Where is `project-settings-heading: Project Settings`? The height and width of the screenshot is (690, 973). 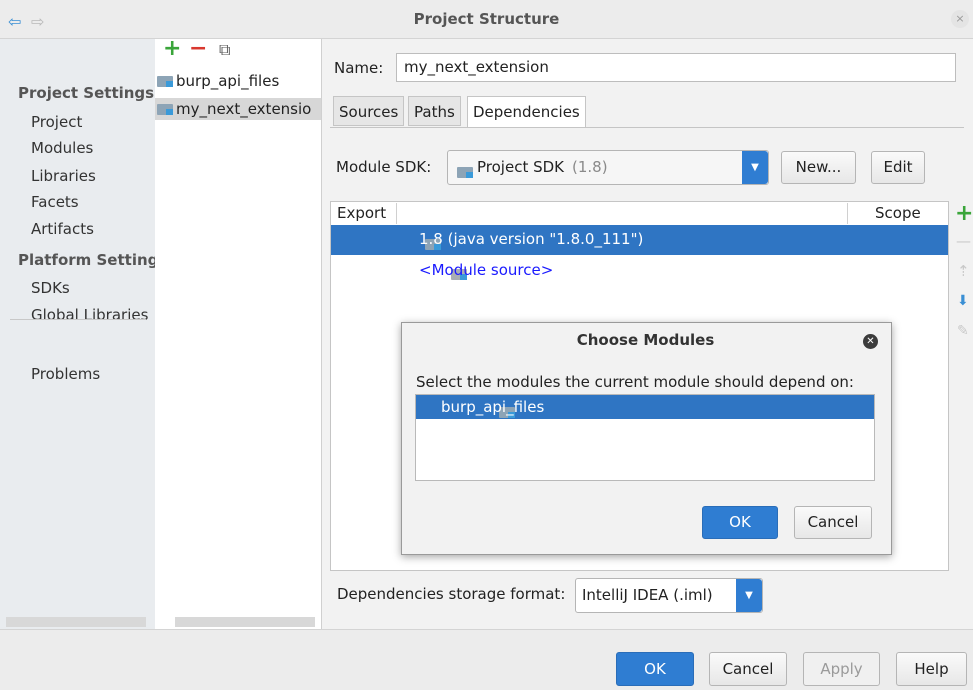
project-settings-heading: Project Settings is located at coordinates (86, 93).